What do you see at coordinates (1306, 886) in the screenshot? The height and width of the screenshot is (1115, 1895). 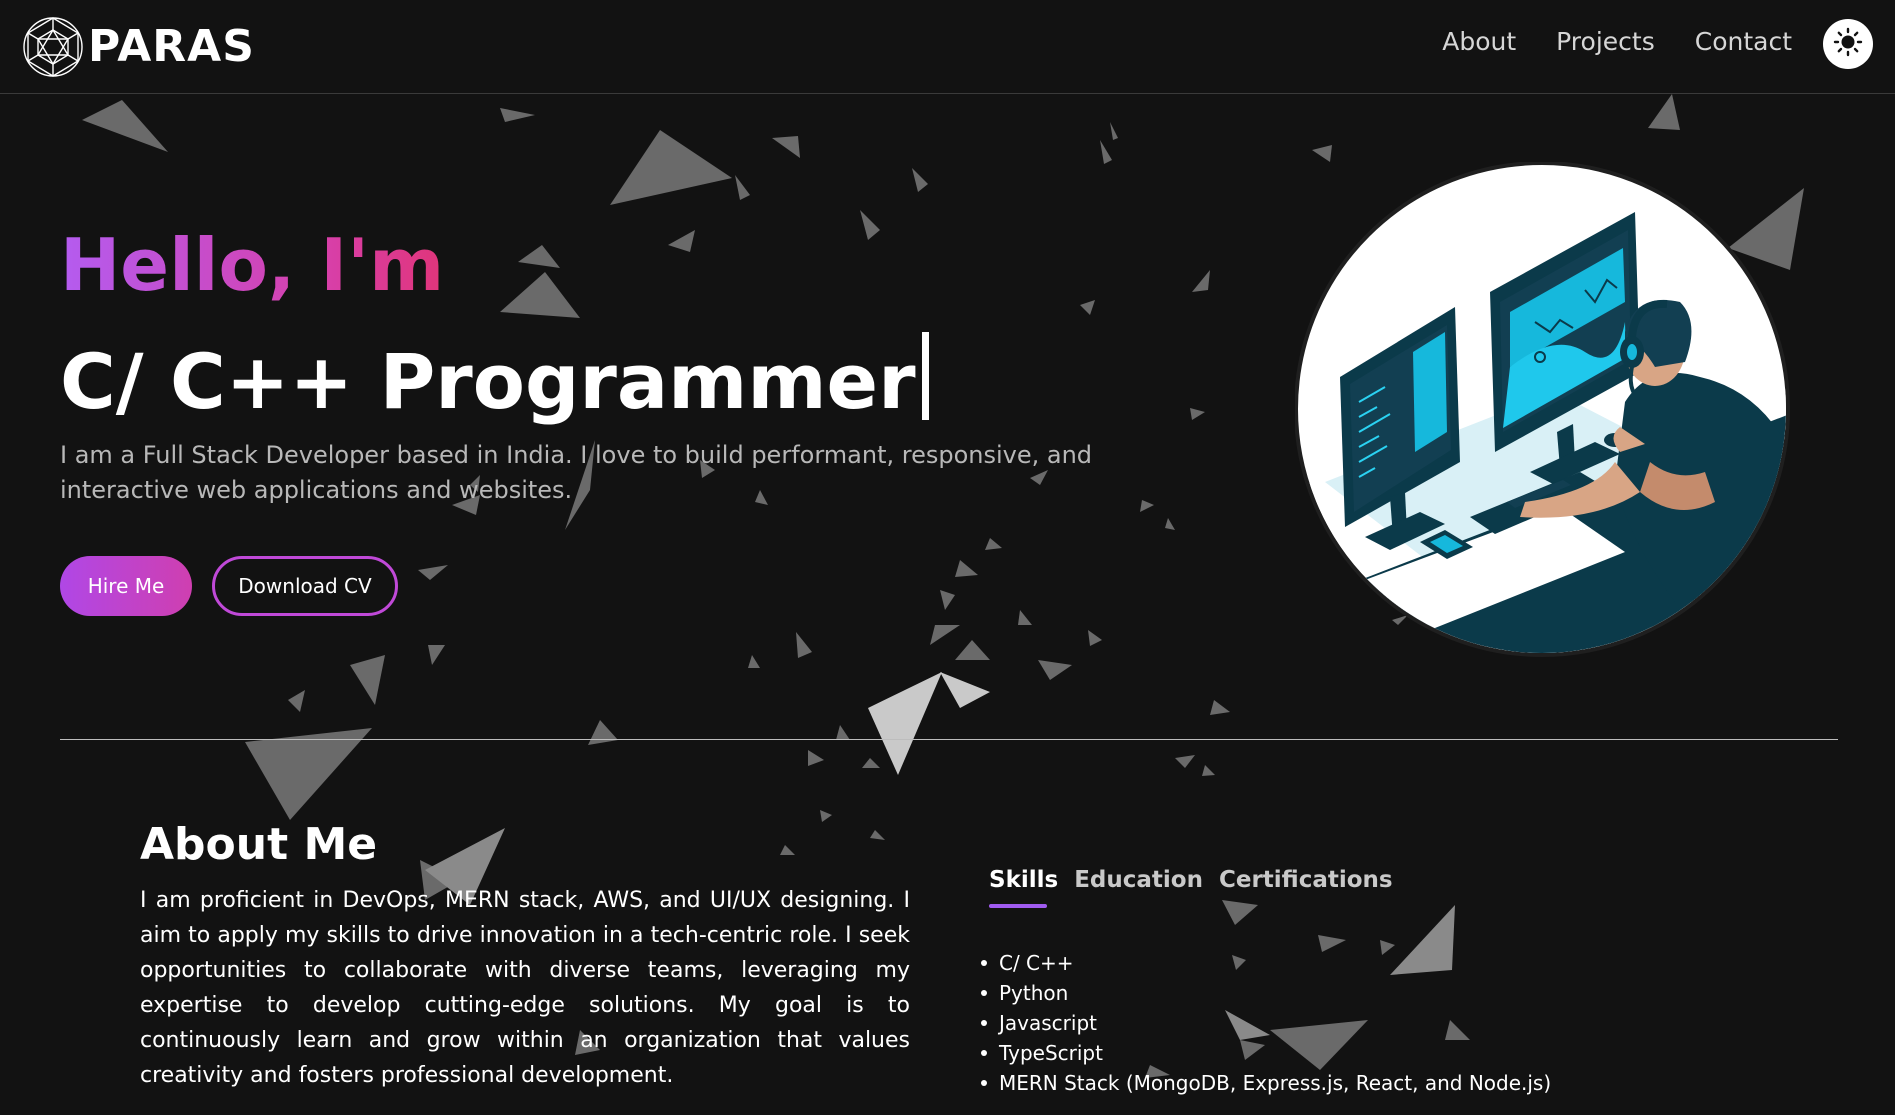 I see `tab-certifications: Certifications` at bounding box center [1306, 886].